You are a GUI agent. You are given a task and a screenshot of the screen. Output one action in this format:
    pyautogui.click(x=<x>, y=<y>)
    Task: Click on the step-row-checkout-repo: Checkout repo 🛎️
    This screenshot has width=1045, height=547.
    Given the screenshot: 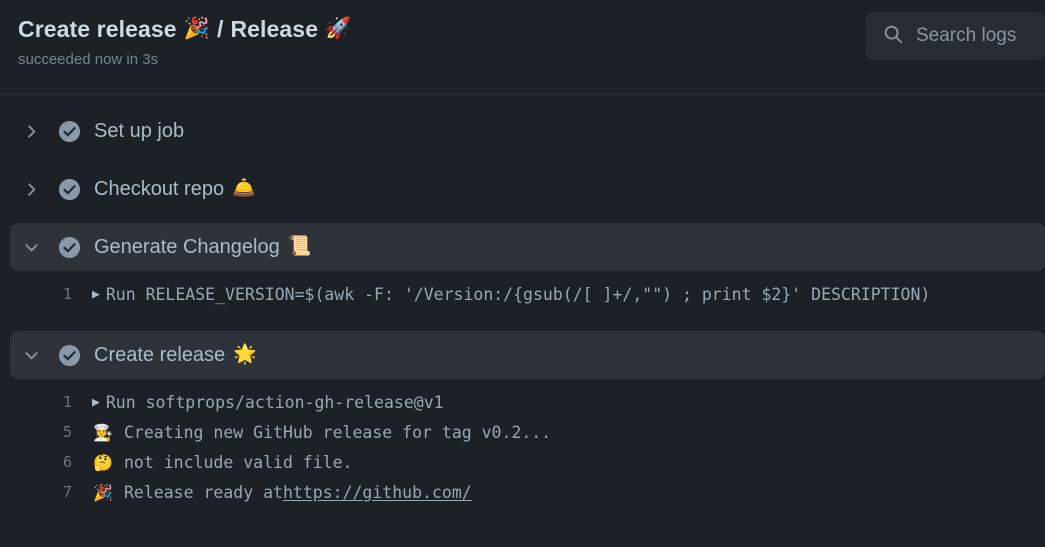 What is the action you would take?
    pyautogui.click(x=527, y=189)
    